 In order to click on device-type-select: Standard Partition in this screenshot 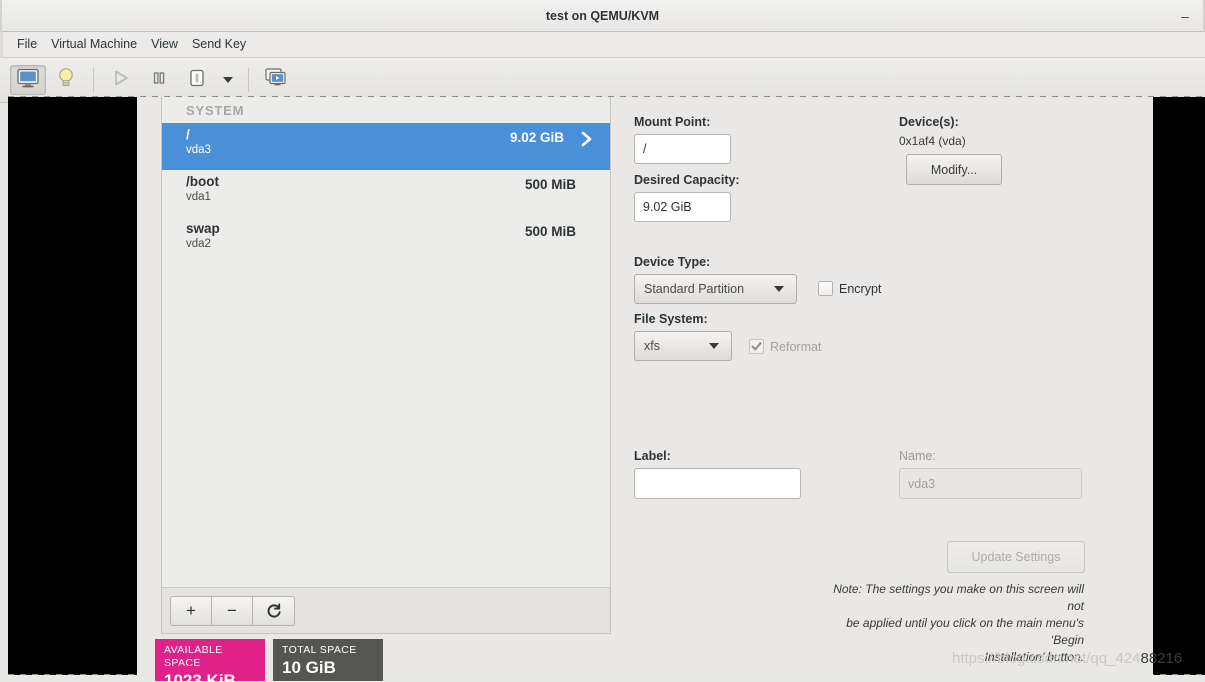, I will do `click(715, 289)`.